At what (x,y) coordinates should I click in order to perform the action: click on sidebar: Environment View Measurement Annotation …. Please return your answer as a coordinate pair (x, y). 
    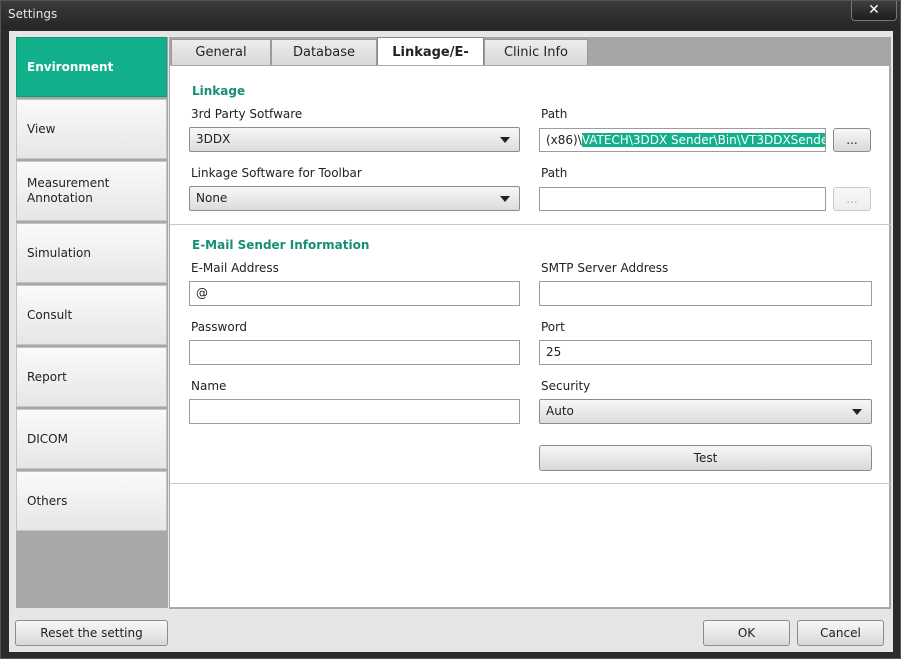
    Looking at the image, I should click on (92, 322).